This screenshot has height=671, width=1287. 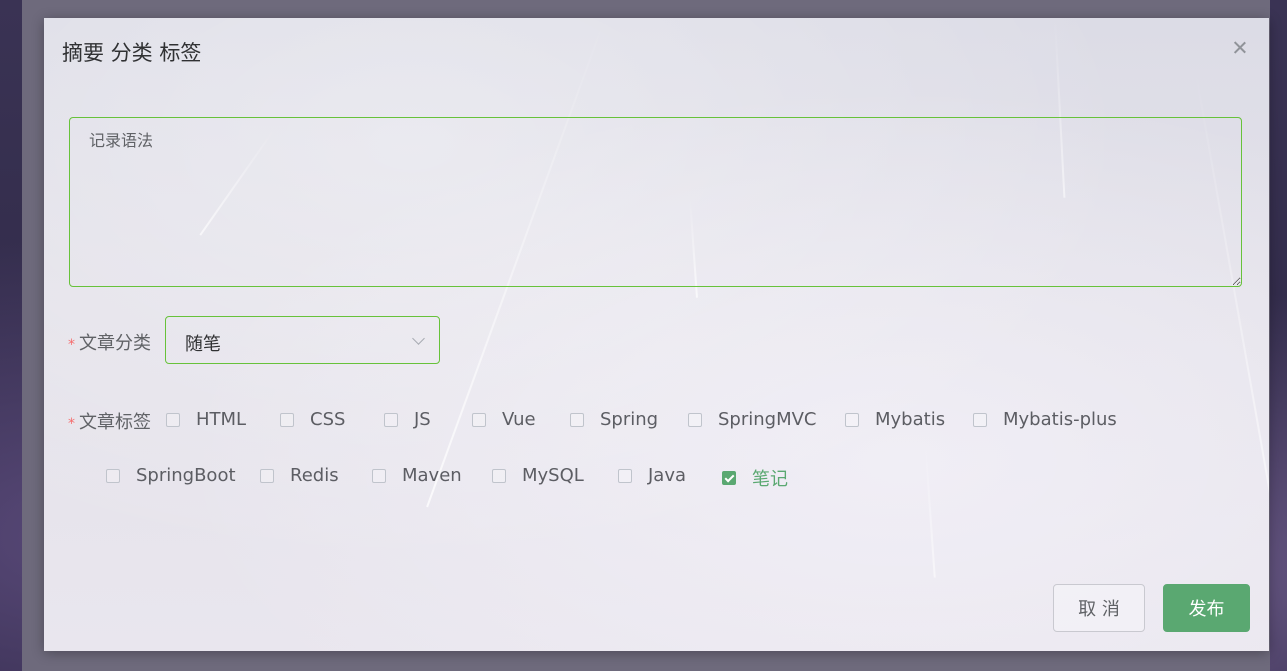 What do you see at coordinates (115, 422) in the screenshot?
I see `tags-label-text: 文章标签` at bounding box center [115, 422].